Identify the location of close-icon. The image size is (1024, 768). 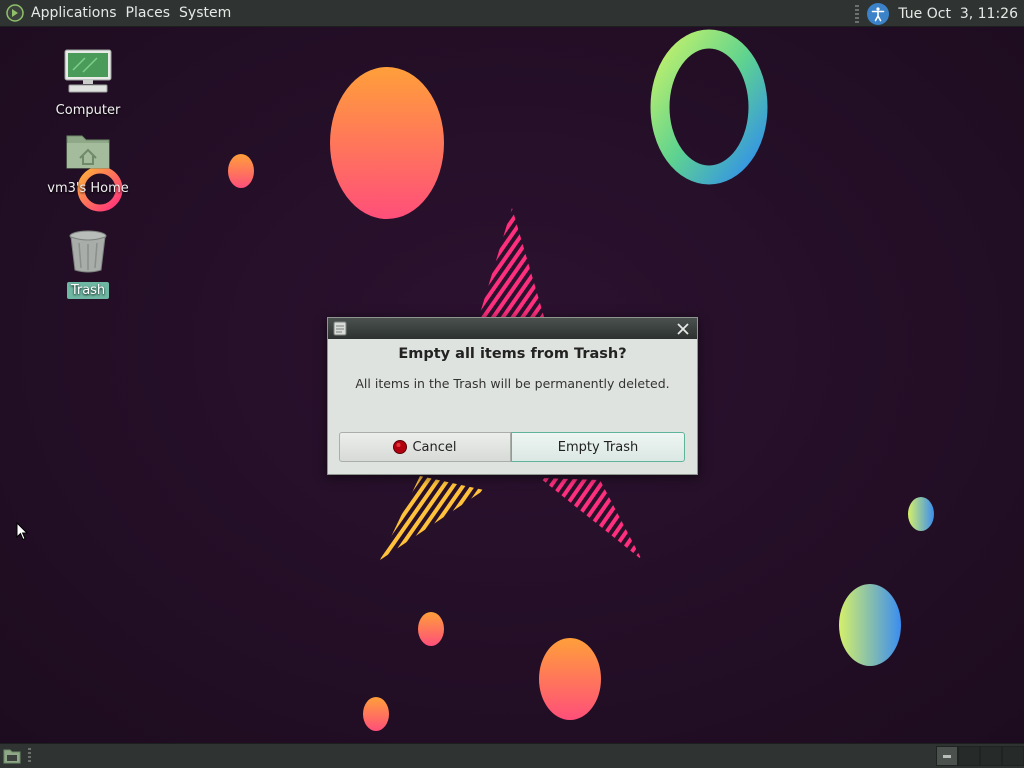
(683, 329).